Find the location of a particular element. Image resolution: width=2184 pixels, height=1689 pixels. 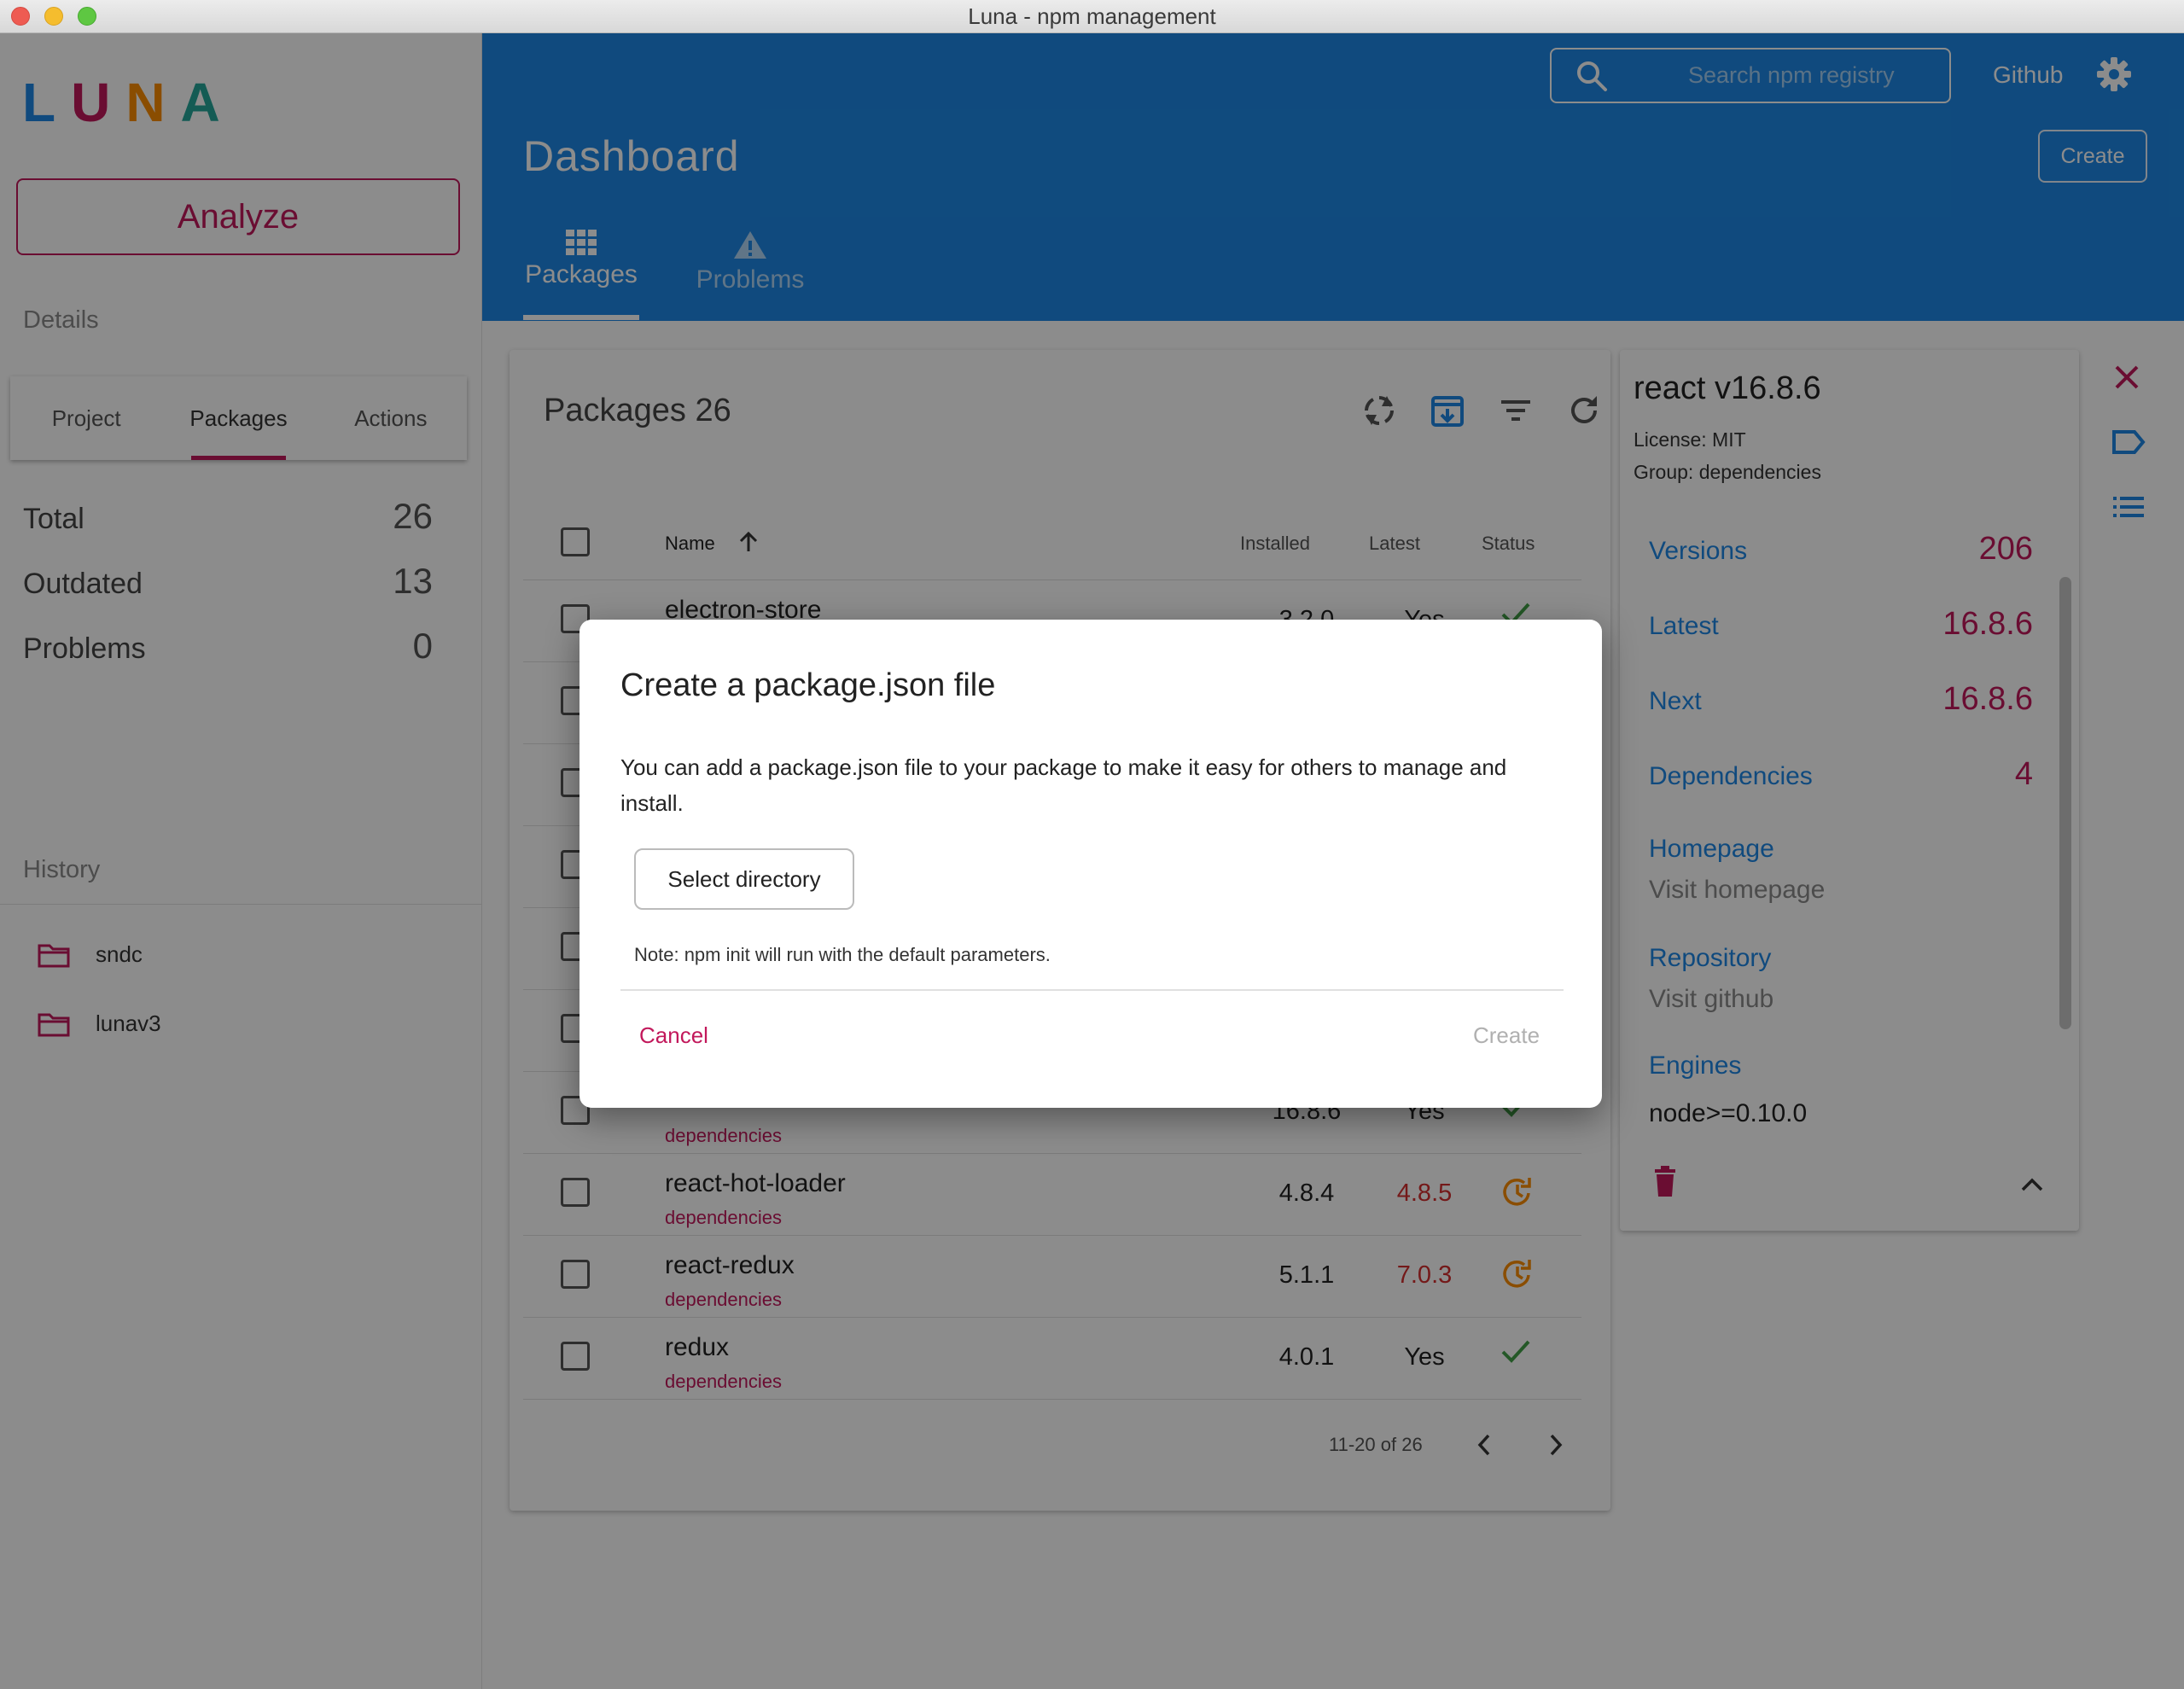

zoom-window-button is located at coordinates (87, 17).